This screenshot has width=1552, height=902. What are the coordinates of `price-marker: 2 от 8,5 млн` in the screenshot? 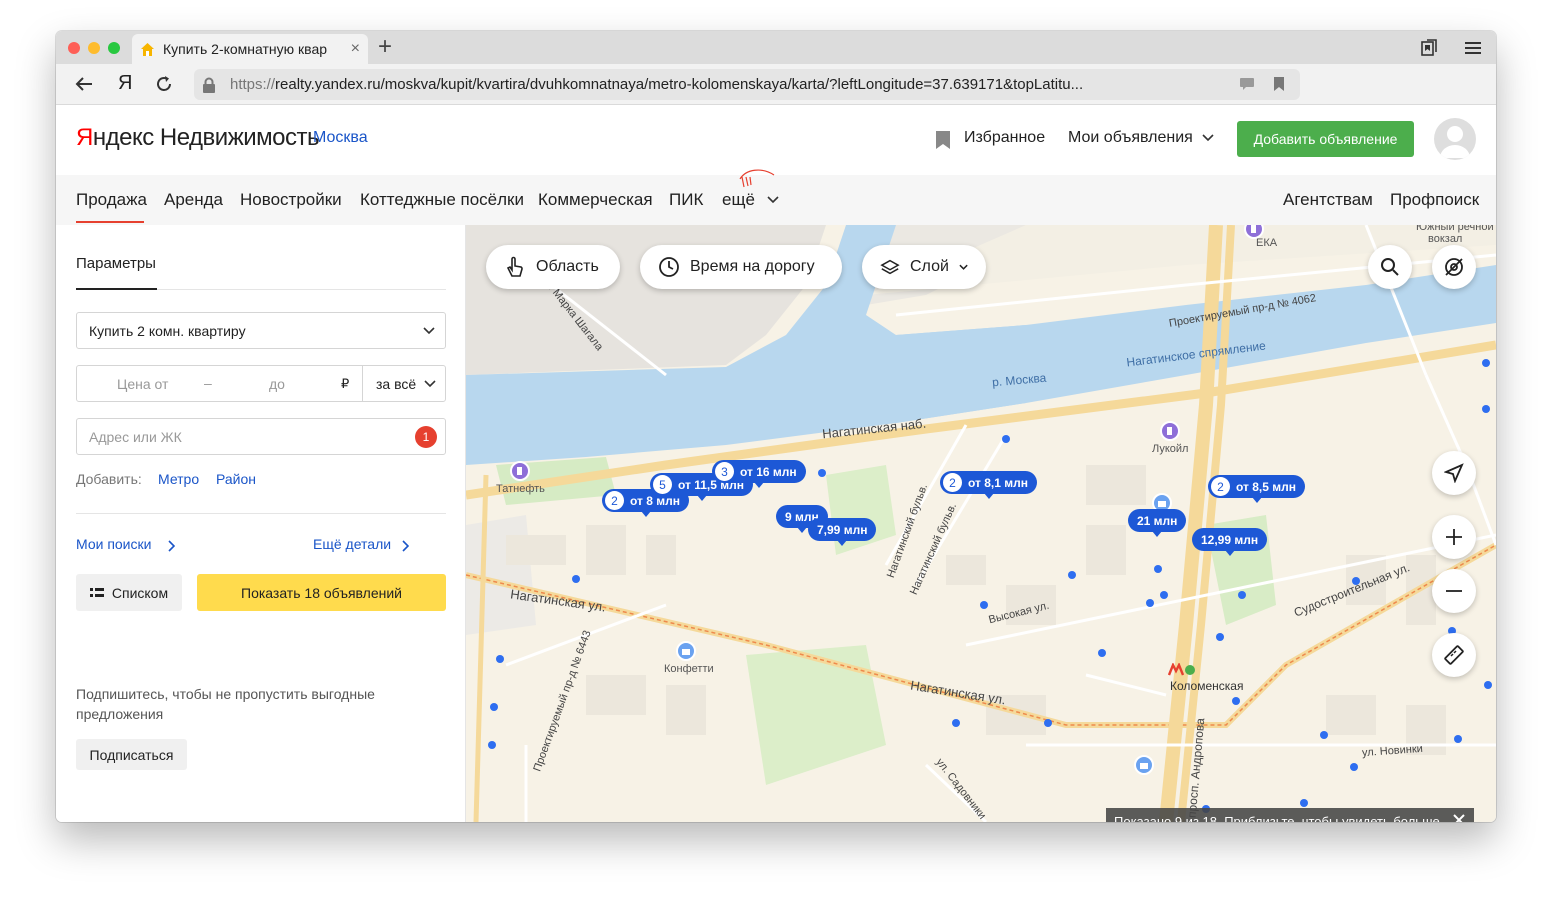 It's located at (1257, 489).